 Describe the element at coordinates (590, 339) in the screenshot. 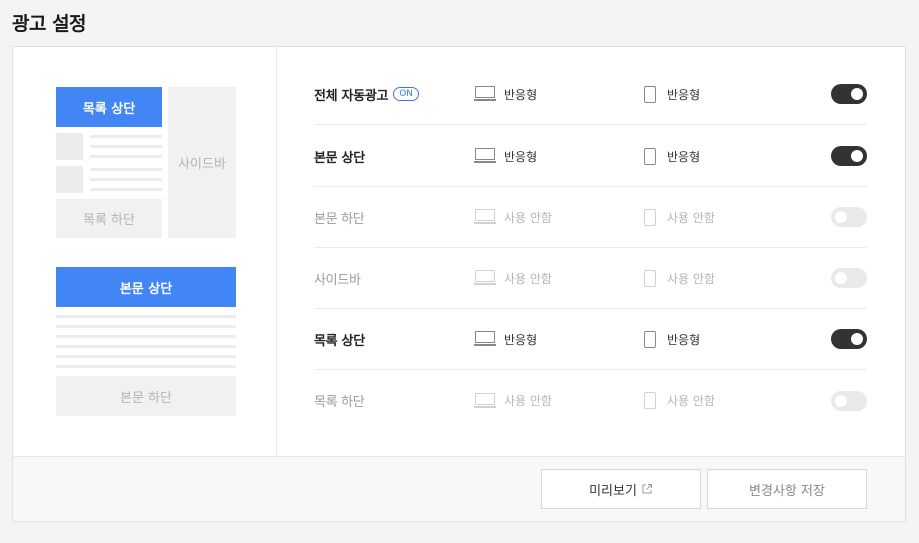

I see `setting-row-list-top: 목록 상단 반응형 반응형` at that location.